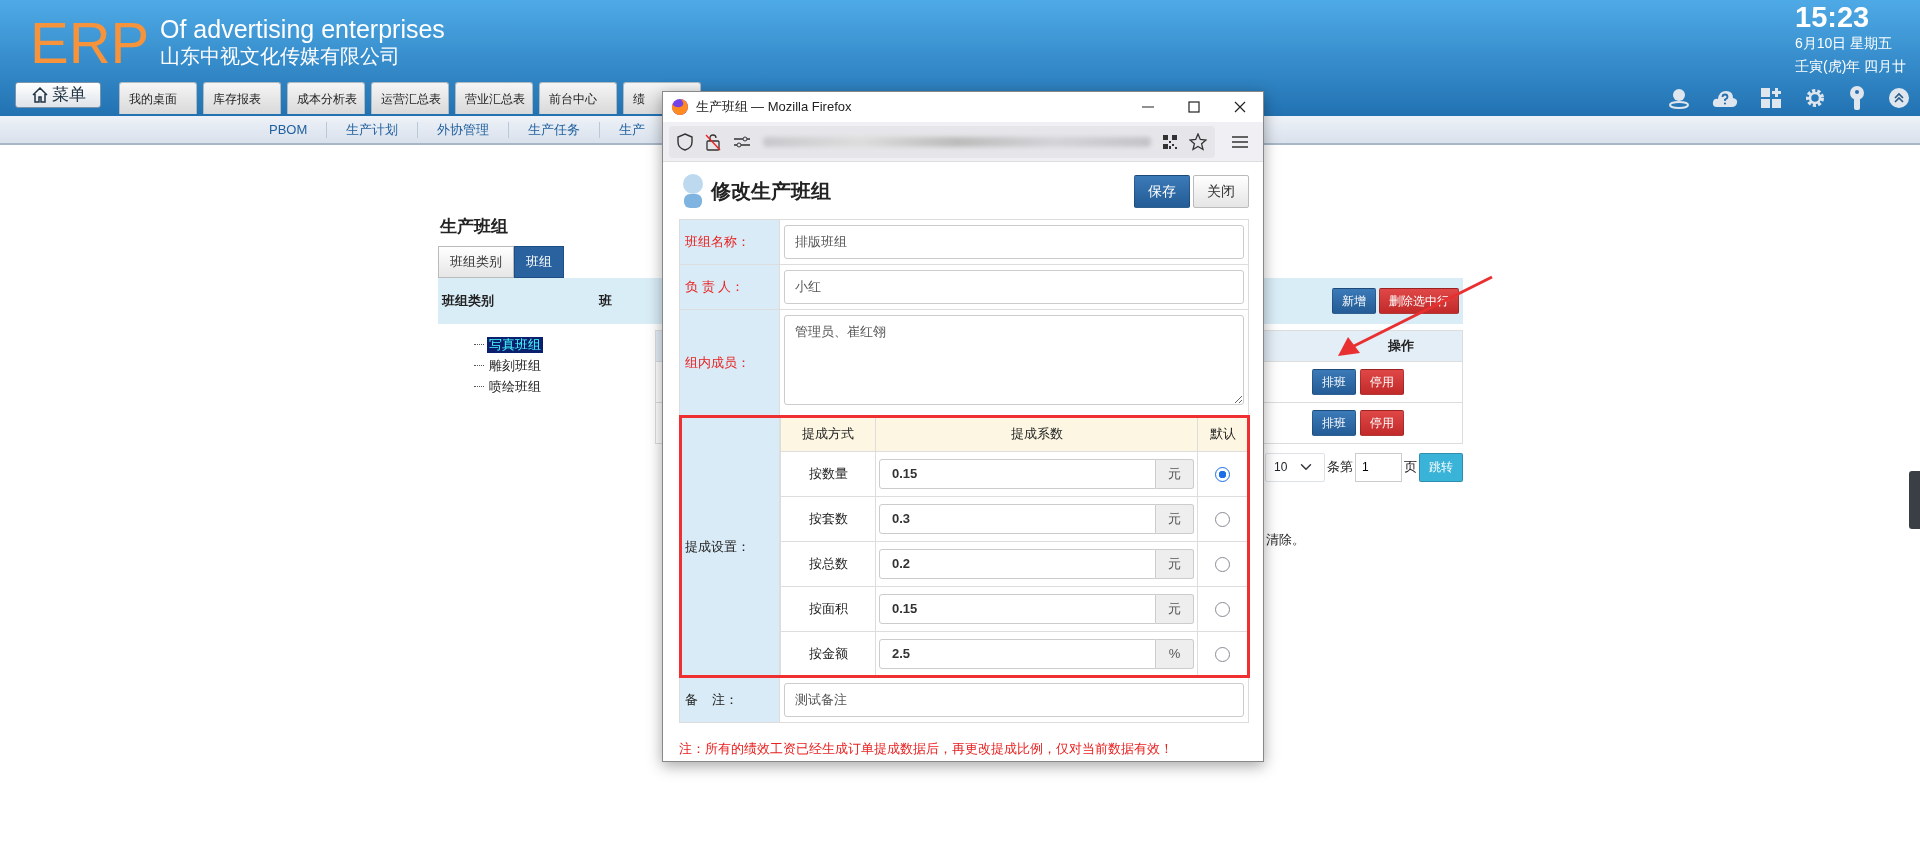 This screenshot has height=843, width=1920. I want to click on unit-label: %, so click(1175, 653).